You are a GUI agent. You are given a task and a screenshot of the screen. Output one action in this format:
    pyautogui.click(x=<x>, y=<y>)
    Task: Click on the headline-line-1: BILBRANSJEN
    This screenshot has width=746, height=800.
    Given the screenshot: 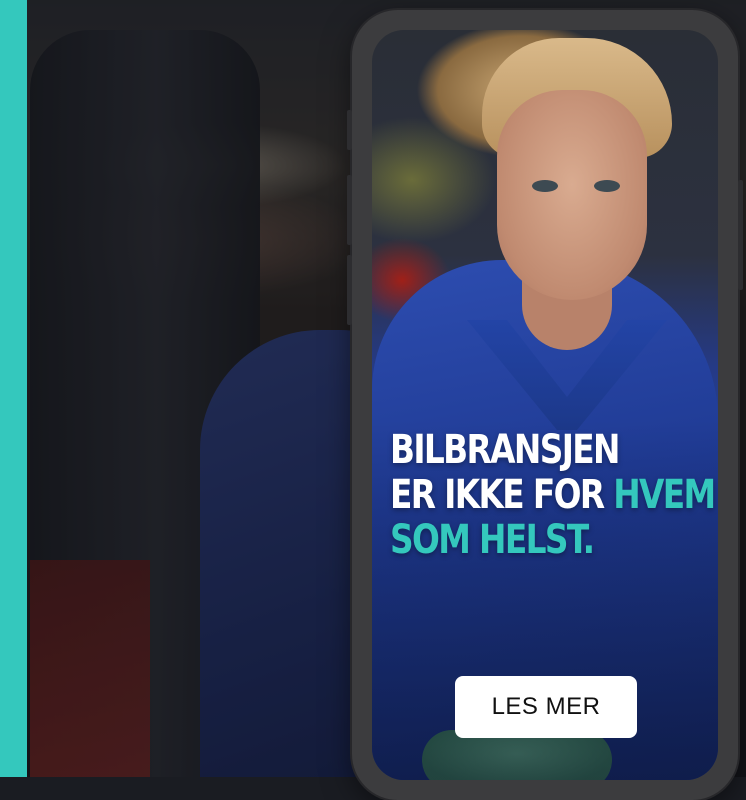 What is the action you would take?
    pyautogui.click(x=505, y=450)
    